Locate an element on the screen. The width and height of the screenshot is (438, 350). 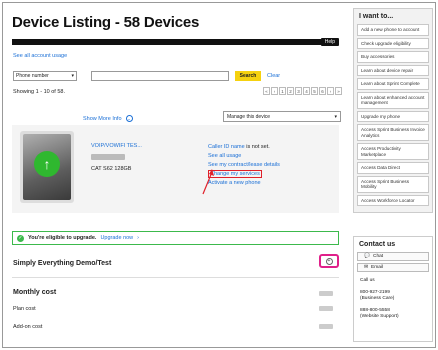
email-icon: ✉ is located at coordinates (366, 267).